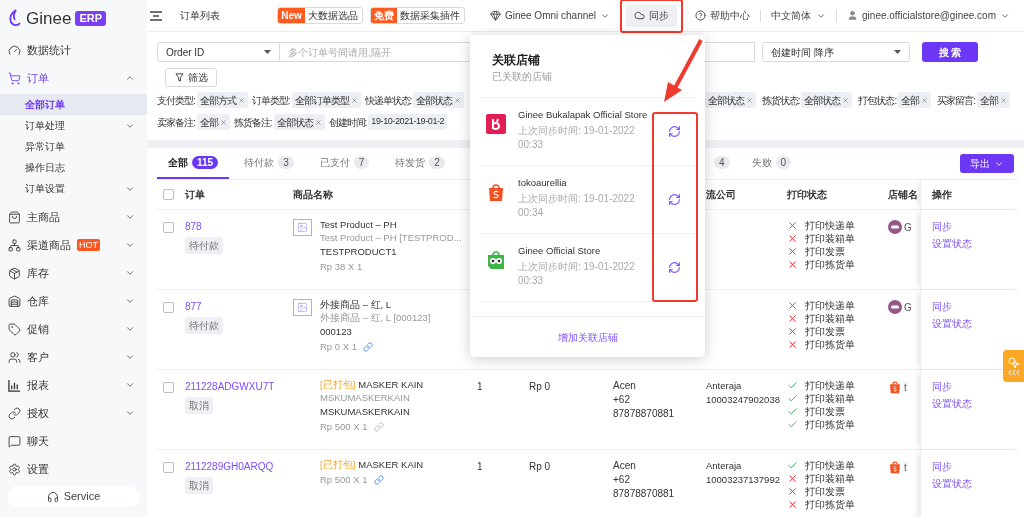 Image resolution: width=1024 pixels, height=517 pixels. What do you see at coordinates (358, 224) in the screenshot?
I see `product-name: Test Product – PH` at bounding box center [358, 224].